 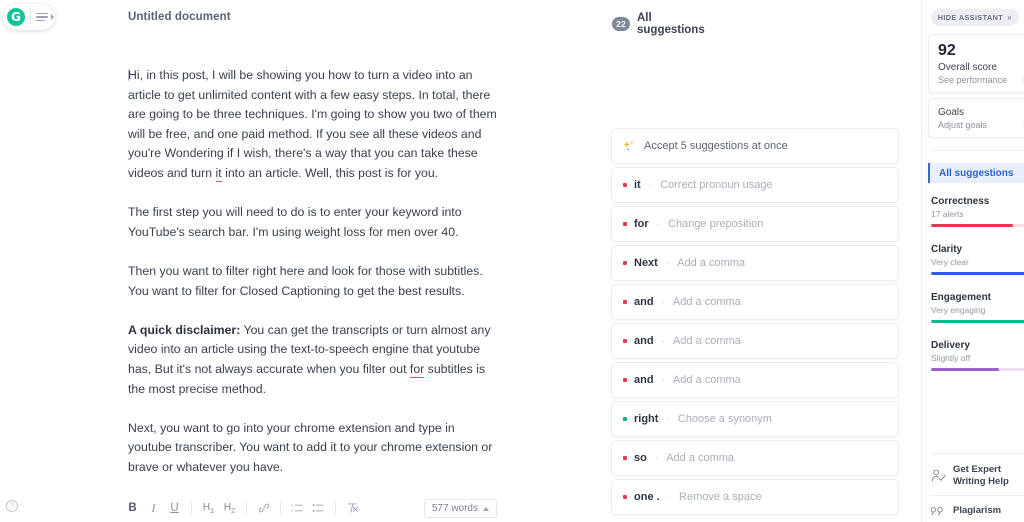 What do you see at coordinates (755, 458) in the screenshot?
I see `suggestion-card: so · Add a comma` at bounding box center [755, 458].